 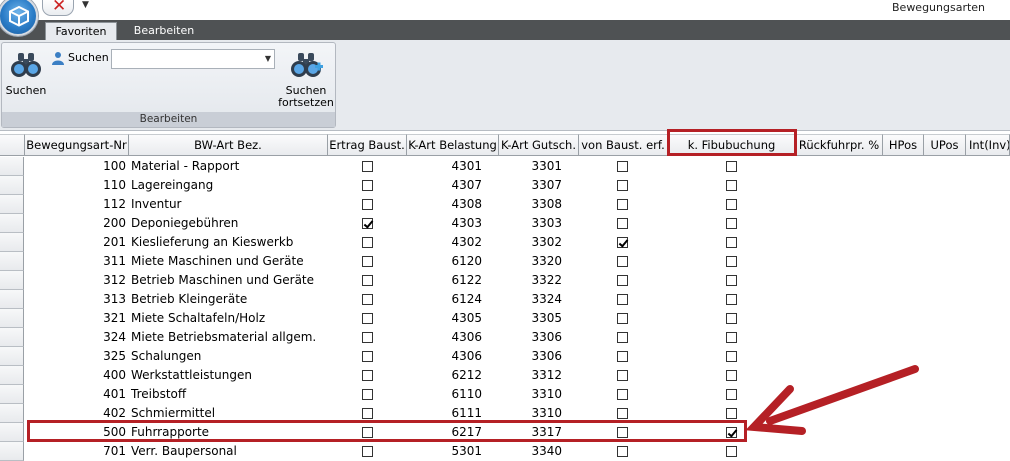 What do you see at coordinates (444, 166) in the screenshot?
I see `cell-k-art-belastung: 4301` at bounding box center [444, 166].